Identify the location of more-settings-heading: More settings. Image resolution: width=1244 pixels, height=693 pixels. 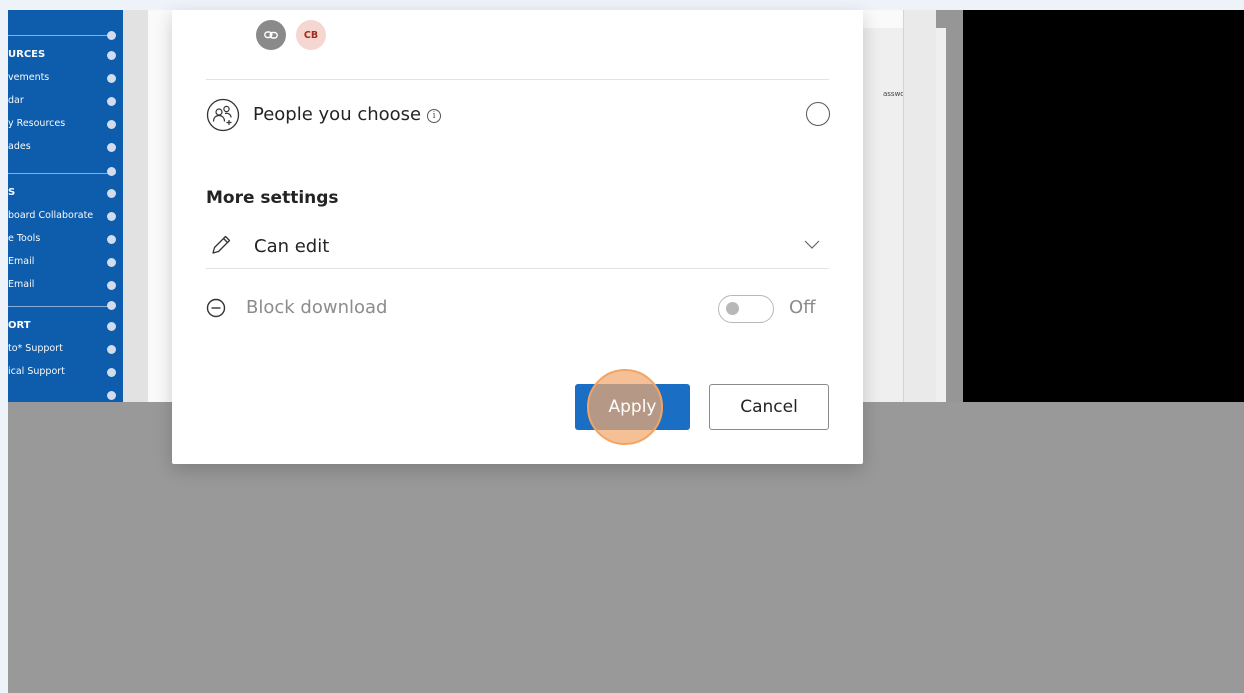
(272, 198).